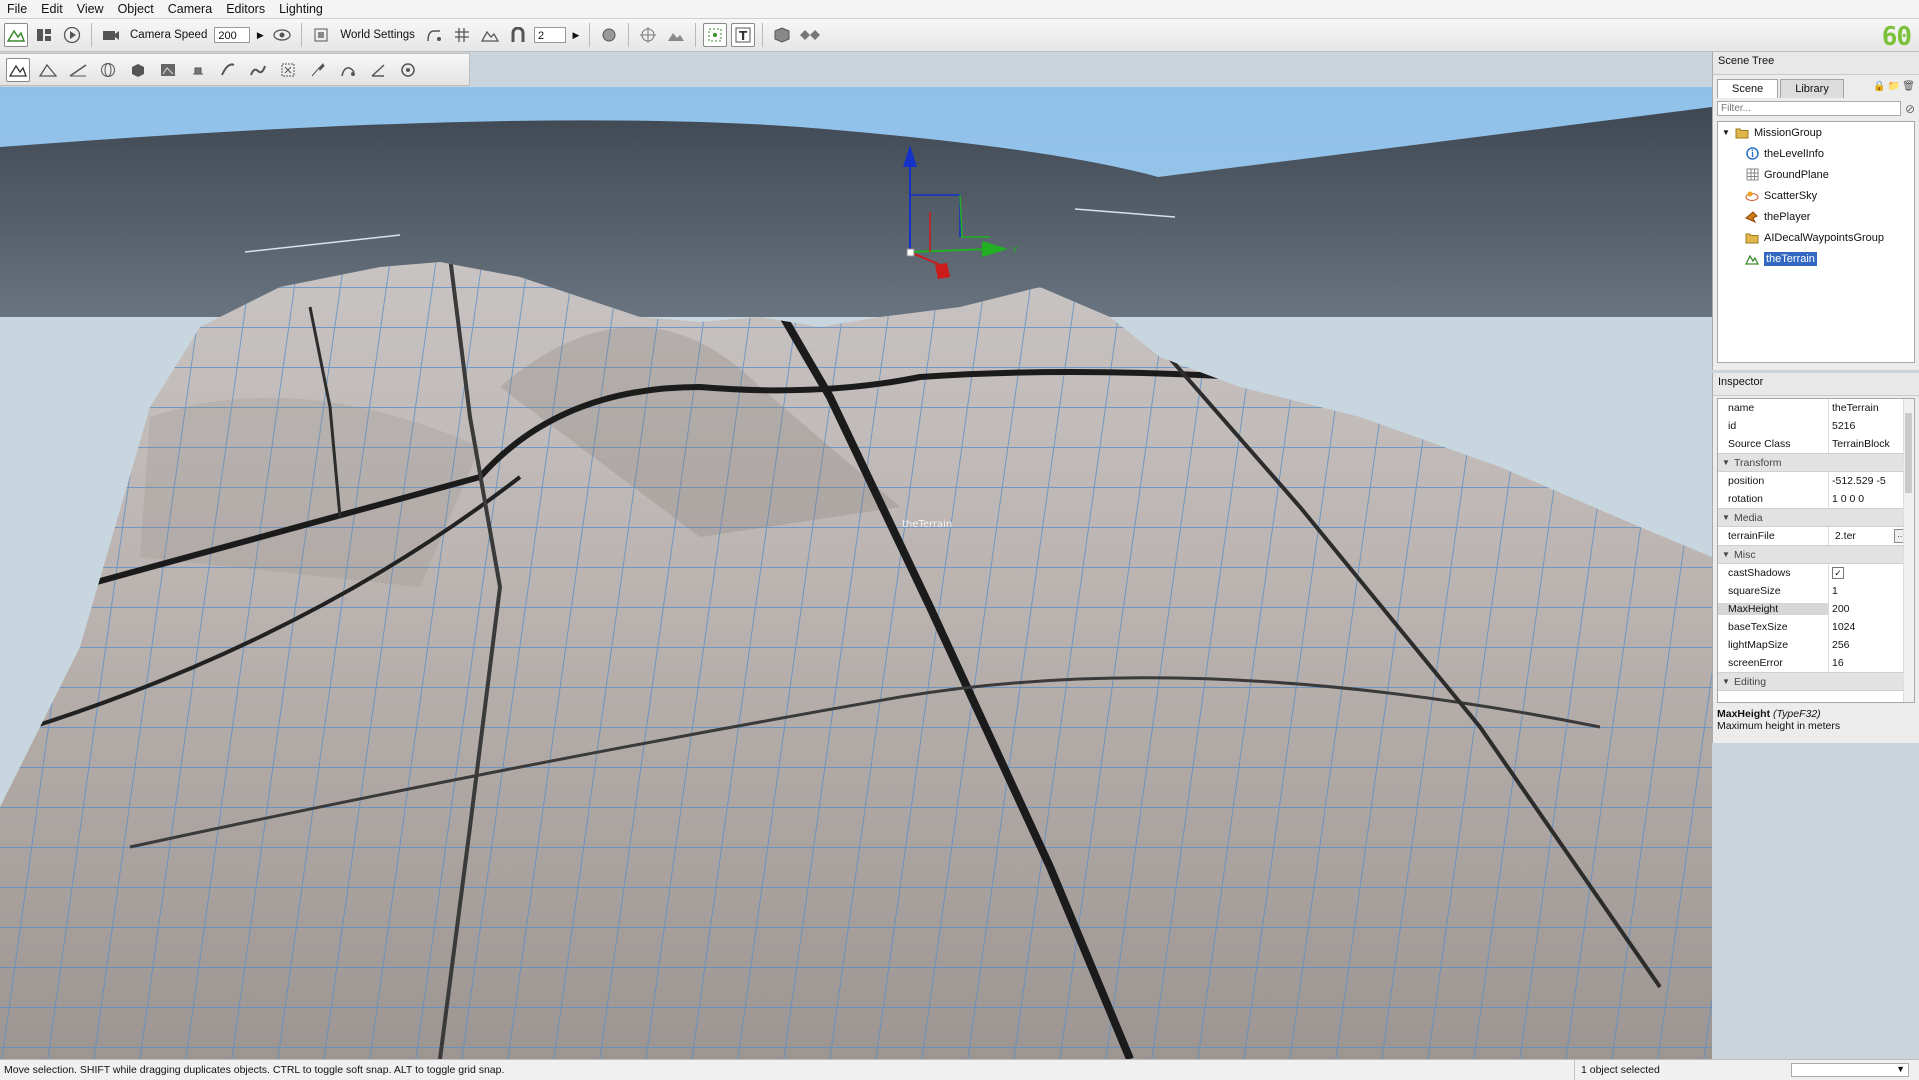  Describe the element at coordinates (1728, 132) in the screenshot. I see `tree-expand-arrow-icon: ▼` at that location.